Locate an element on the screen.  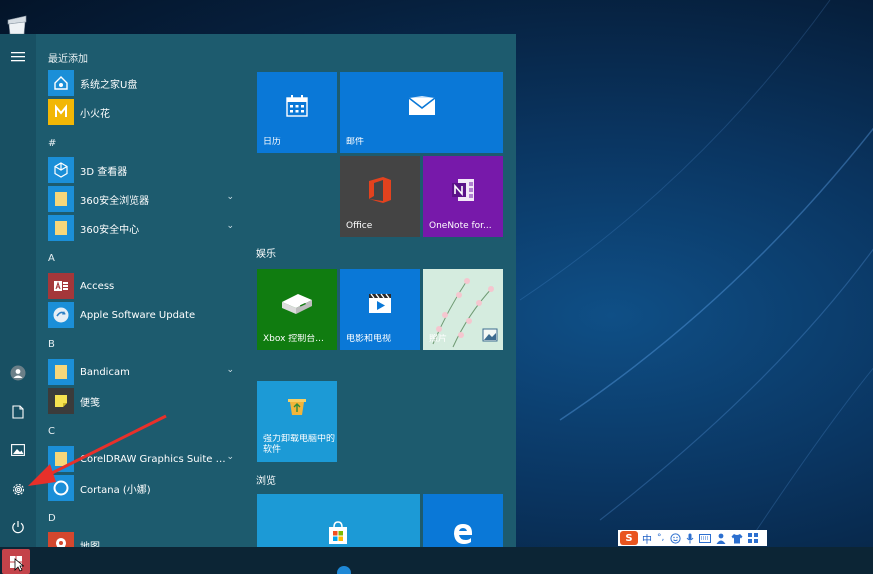
app-item-usb-tool: 系统之家U盘 is located at coordinates (146, 83).